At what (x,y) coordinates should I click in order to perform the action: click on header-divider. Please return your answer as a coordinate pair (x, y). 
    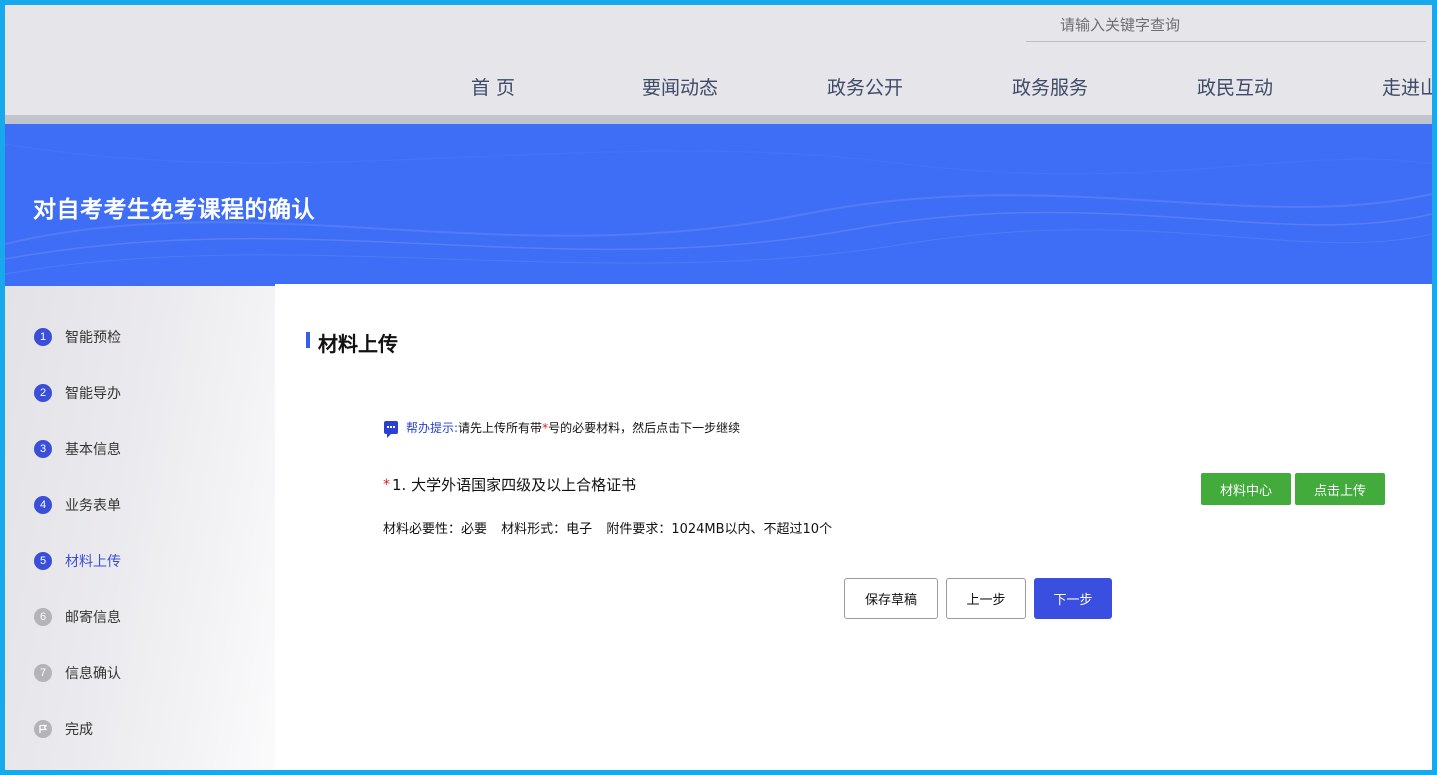
    Looking at the image, I should click on (718, 119).